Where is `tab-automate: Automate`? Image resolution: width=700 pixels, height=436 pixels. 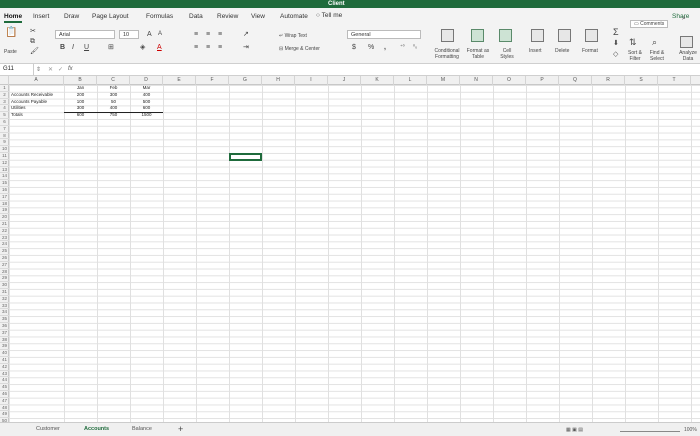 tab-automate: Automate is located at coordinates (294, 16).